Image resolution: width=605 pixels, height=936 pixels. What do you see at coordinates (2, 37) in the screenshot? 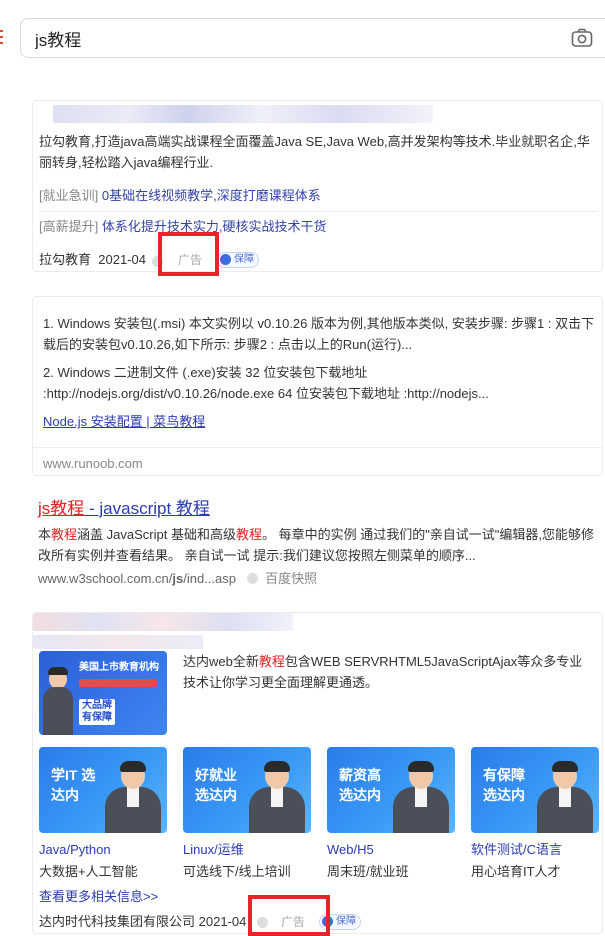
I see `left-edge-marker` at bounding box center [2, 37].